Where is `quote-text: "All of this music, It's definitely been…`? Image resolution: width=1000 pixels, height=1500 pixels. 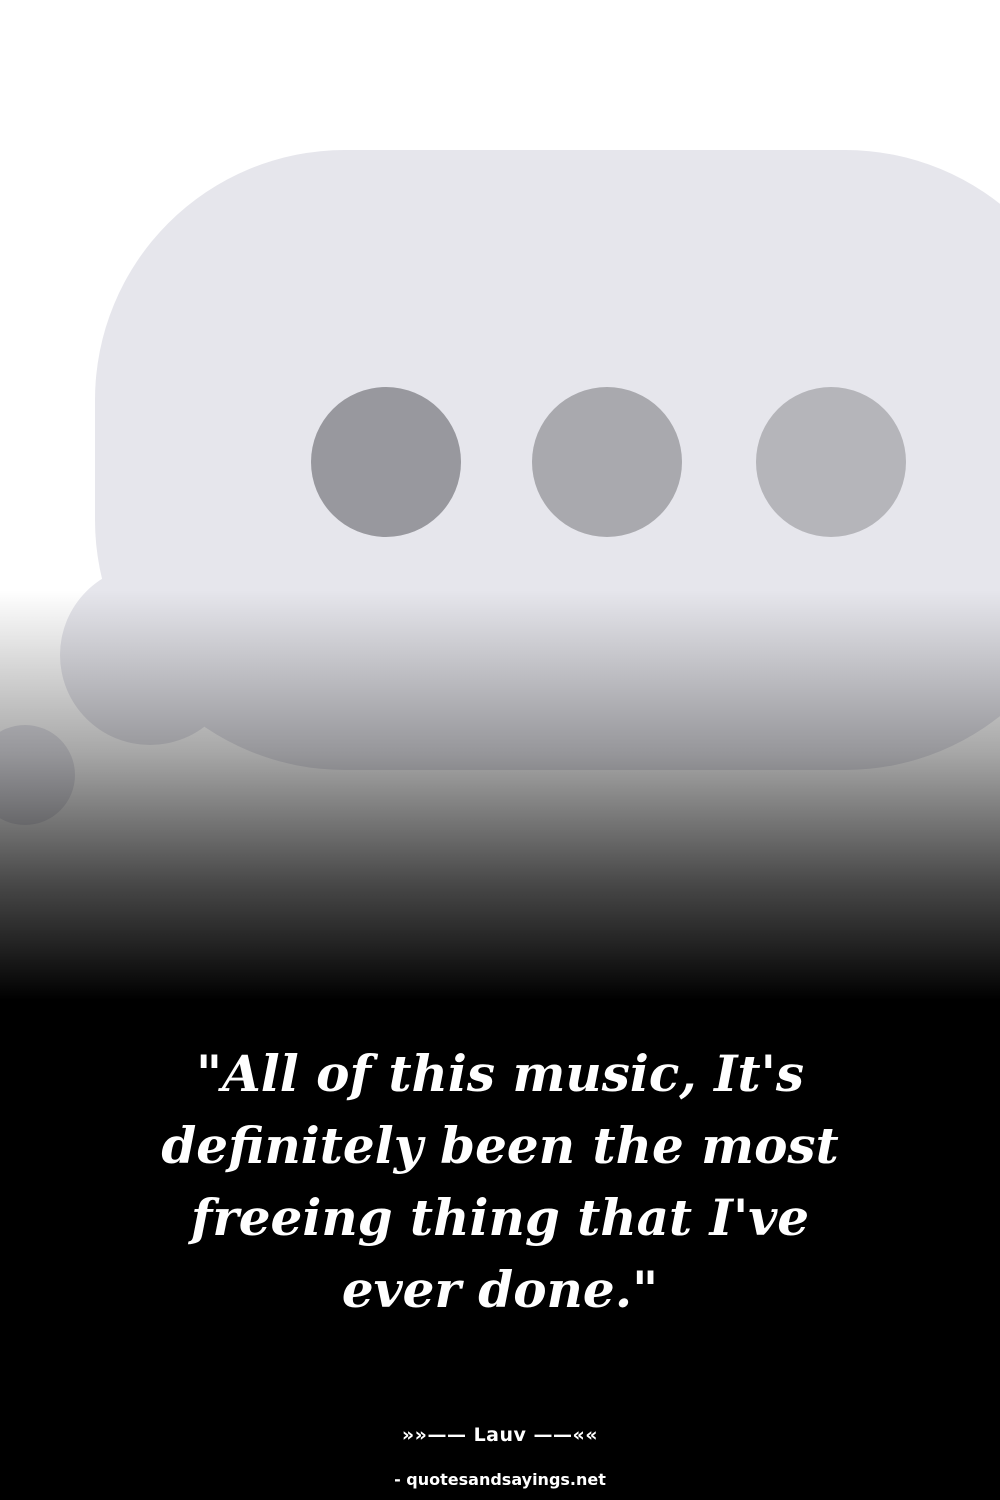
quote-text: "All of this music, It's definitely been… is located at coordinates (500, 1181).